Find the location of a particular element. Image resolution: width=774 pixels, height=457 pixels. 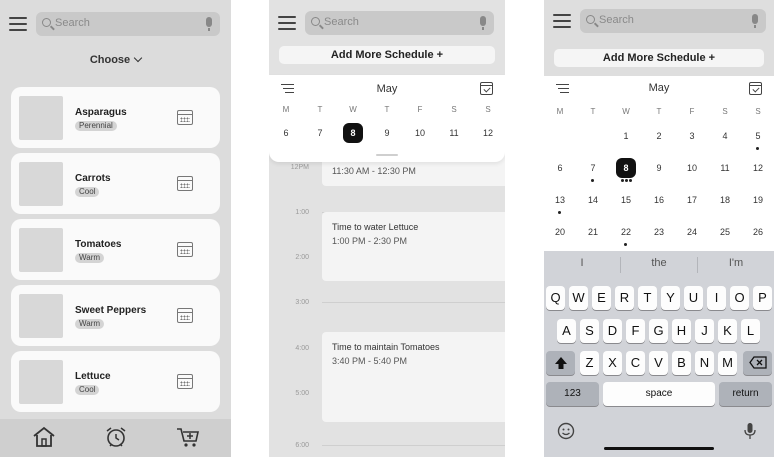

key: J is located at coordinates (704, 331).